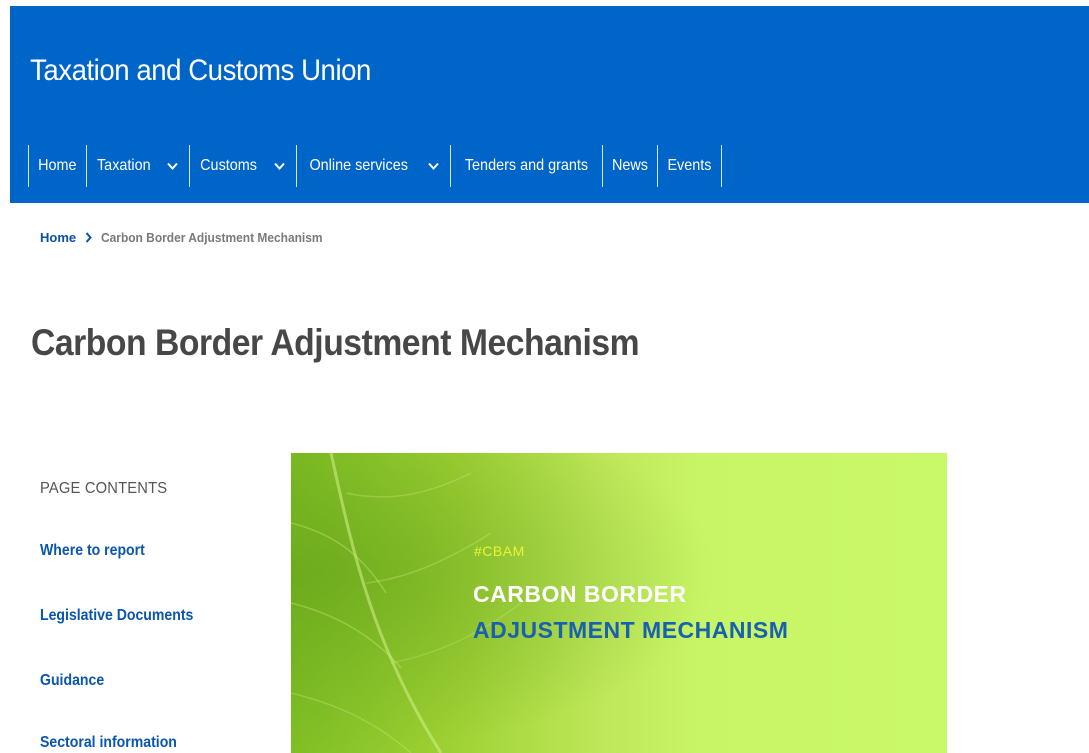 Image resolution: width=1089 pixels, height=753 pixels. I want to click on nav-item-label: Online services, so click(359, 165).